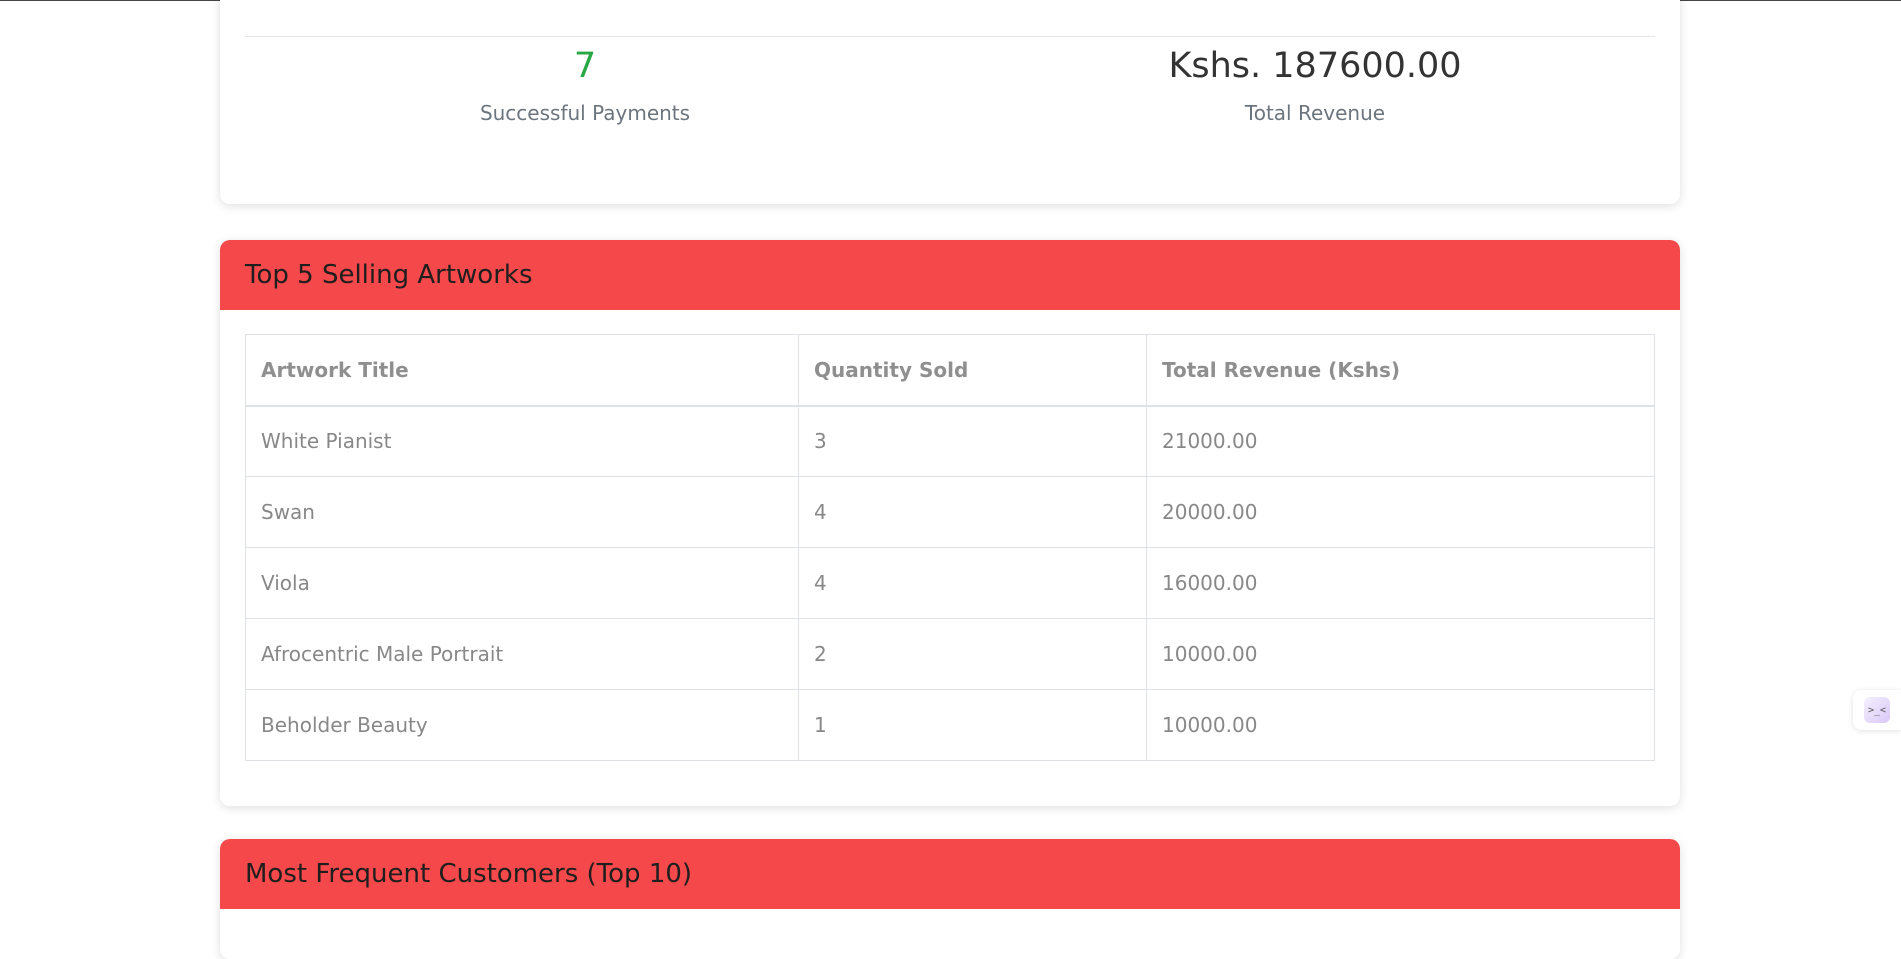 This screenshot has width=1901, height=959. I want to click on table-row: Beholder Beauty 1 10000.00, so click(950, 725).